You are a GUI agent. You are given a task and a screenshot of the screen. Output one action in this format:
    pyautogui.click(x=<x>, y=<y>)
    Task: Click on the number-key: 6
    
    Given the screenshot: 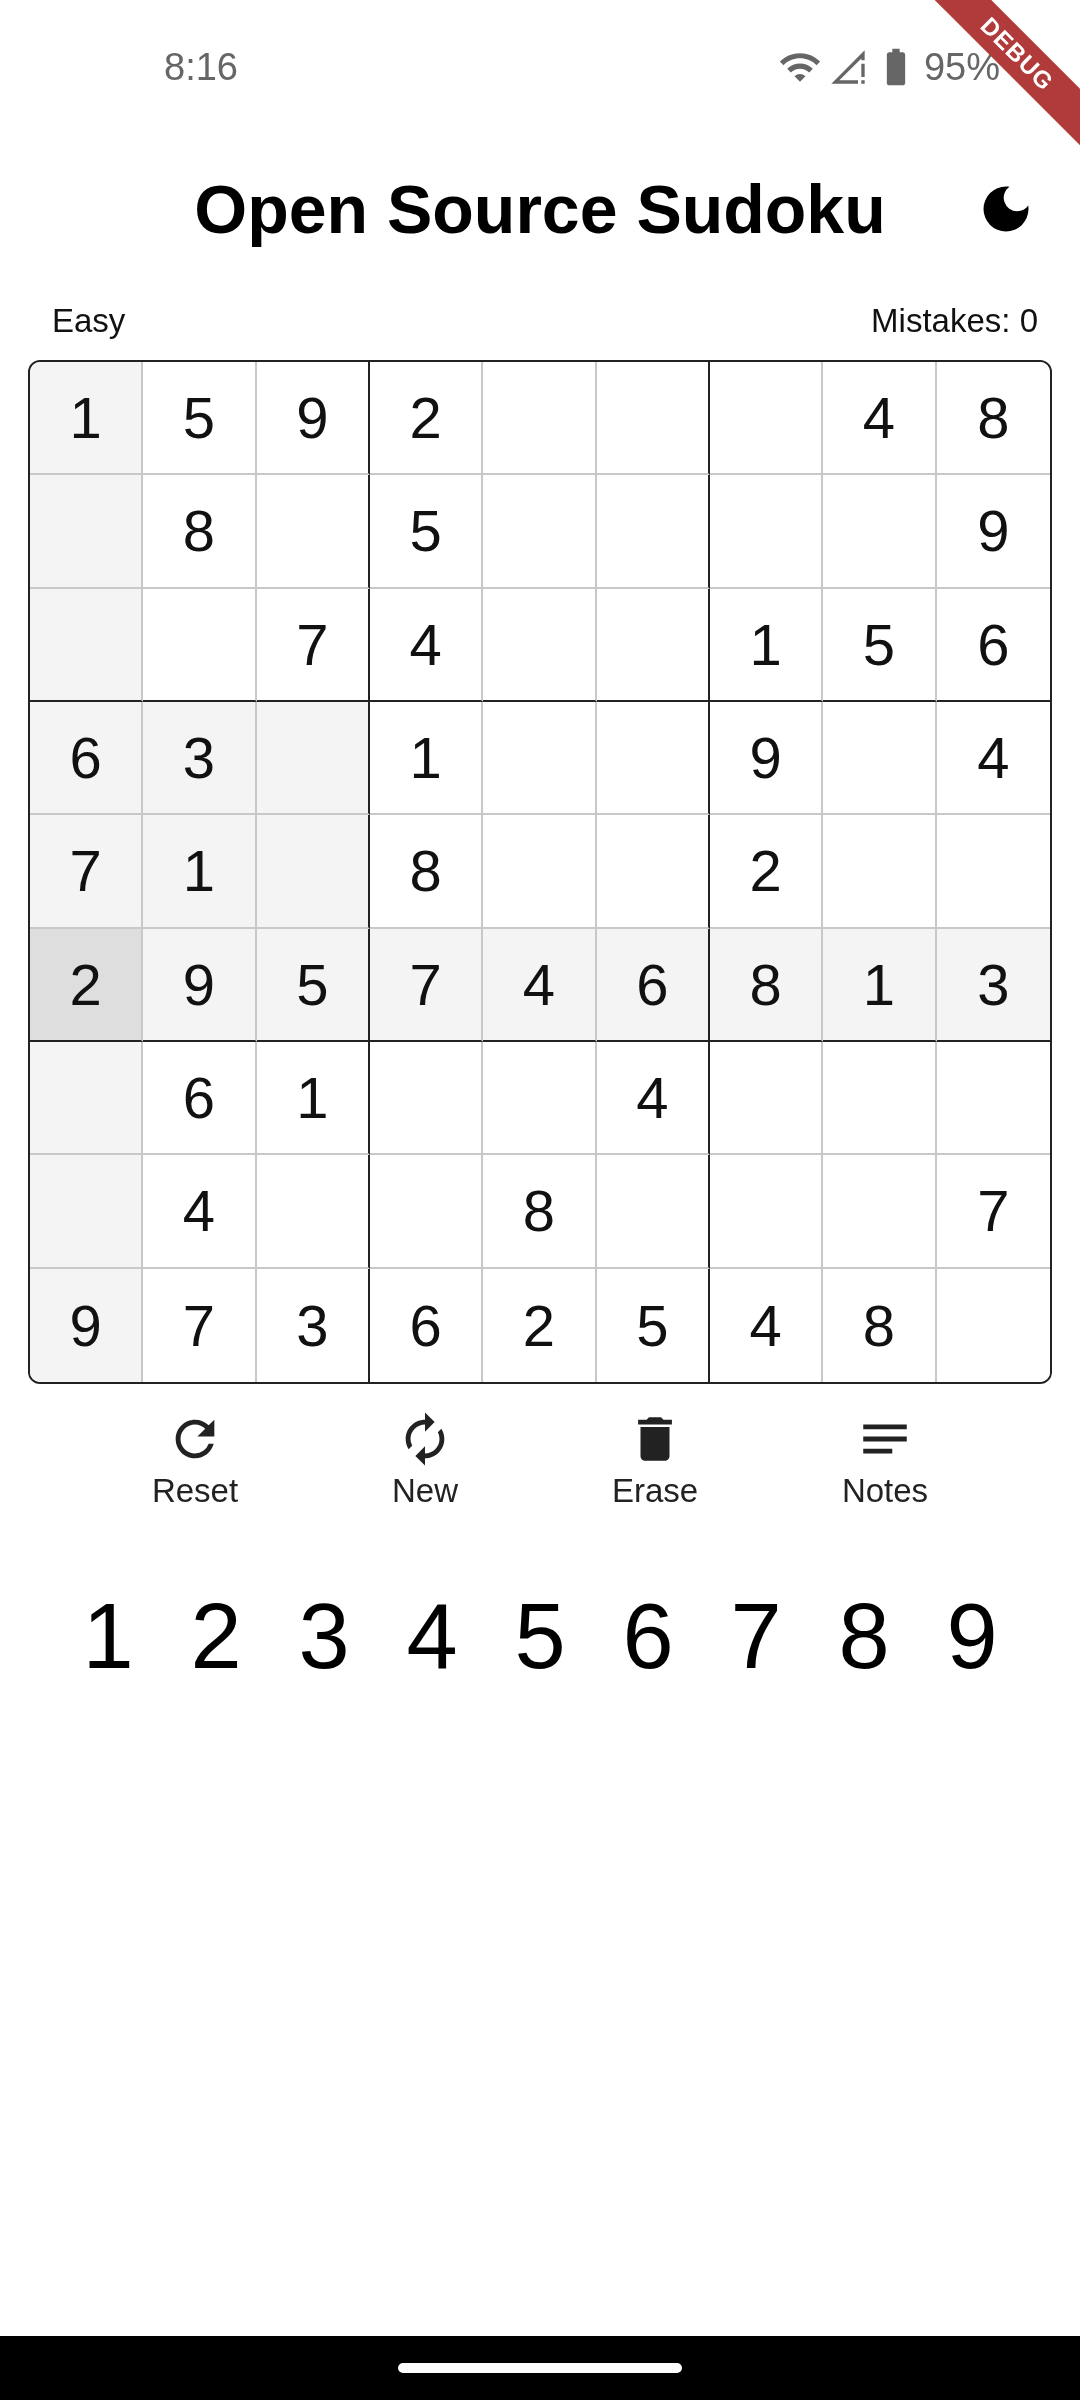 What is the action you would take?
    pyautogui.click(x=648, y=1636)
    